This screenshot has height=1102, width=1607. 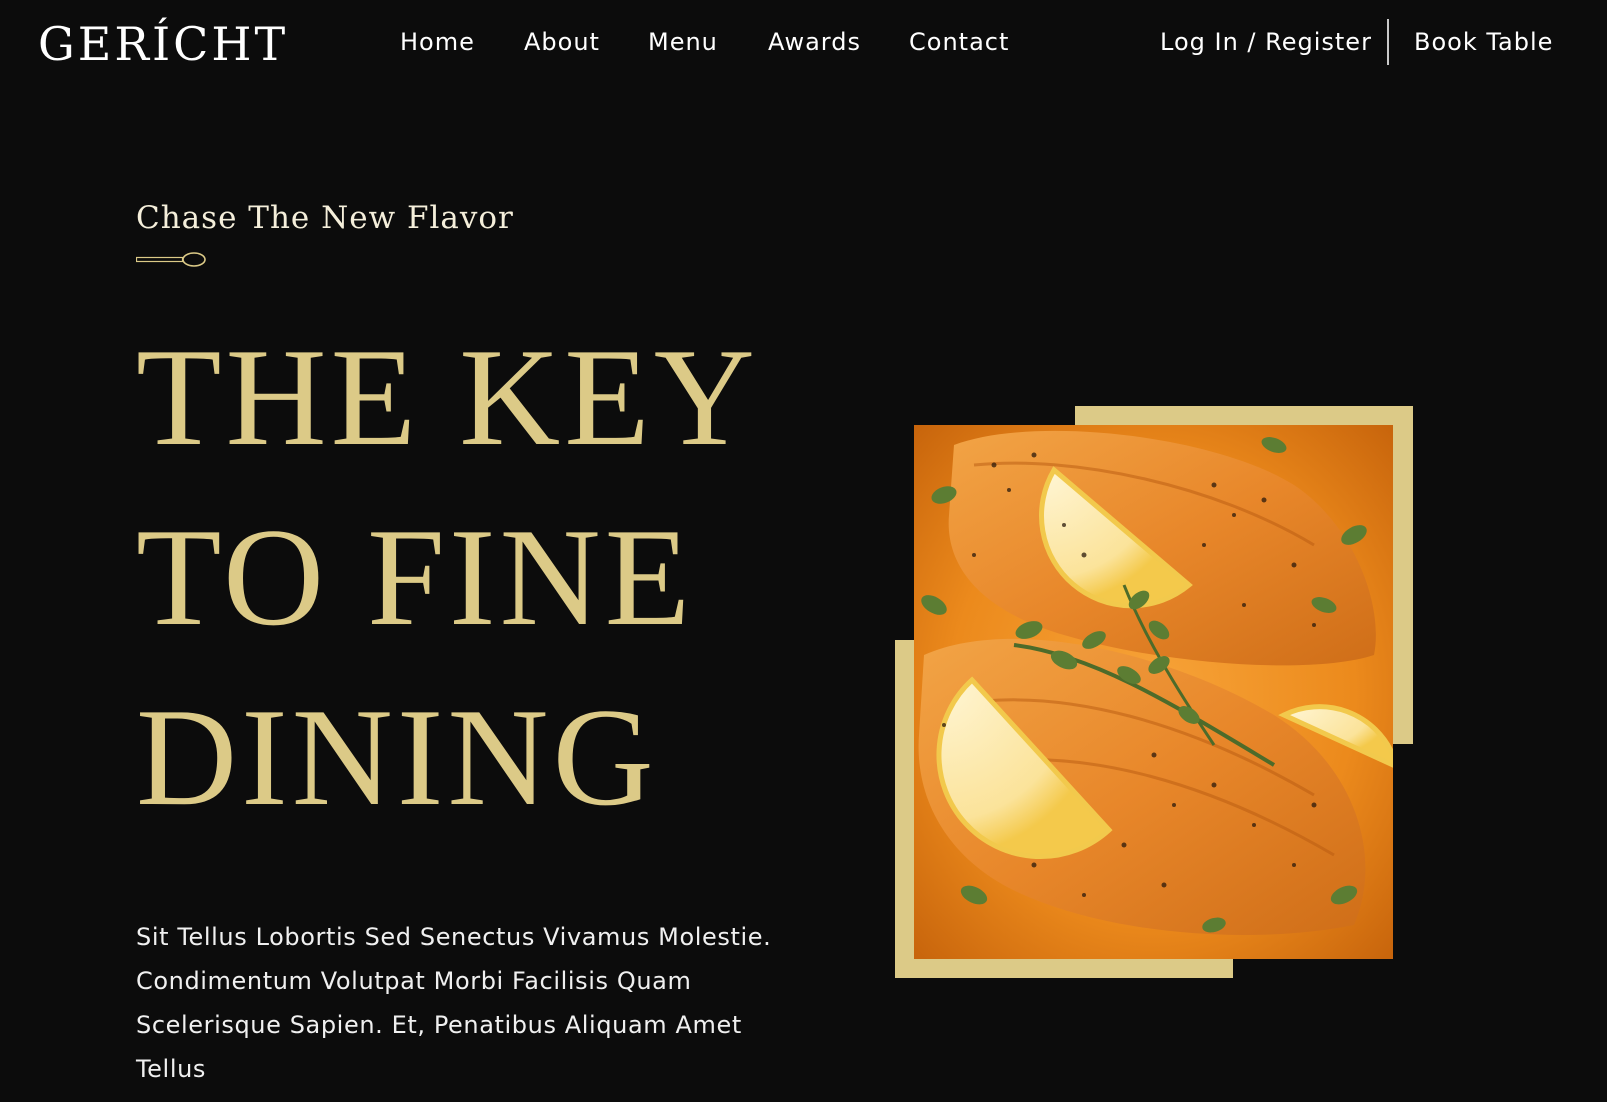 What do you see at coordinates (1153, 692) in the screenshot?
I see `salmon-dish-image` at bounding box center [1153, 692].